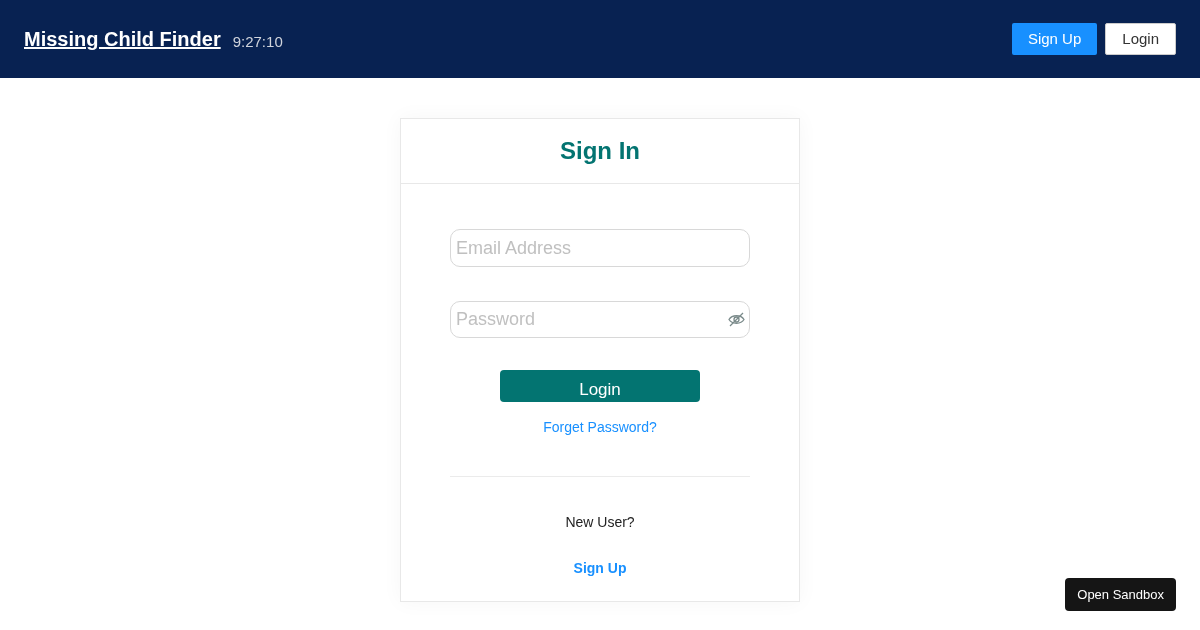 Image resolution: width=1200 pixels, height=630 pixels. I want to click on clock-time: 9:27:10, so click(257, 41).